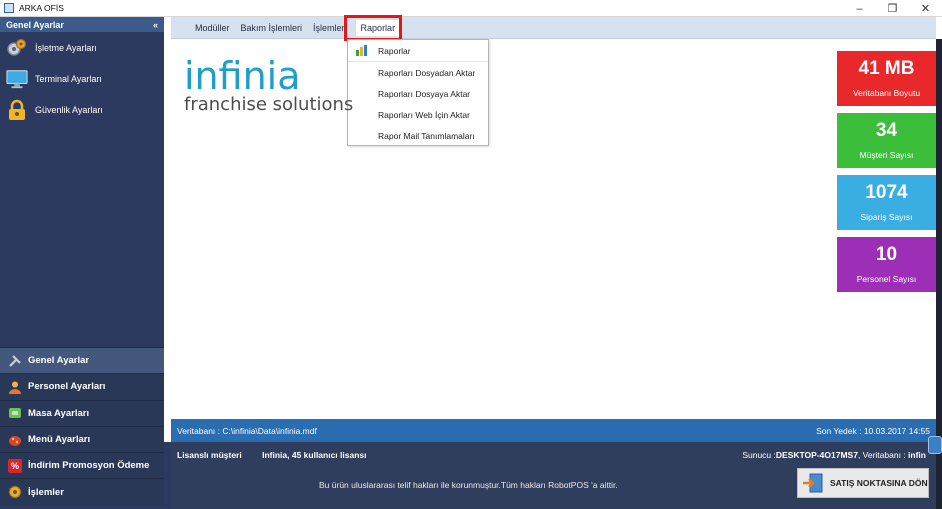 Image resolution: width=942 pixels, height=509 pixels. What do you see at coordinates (69, 109) in the screenshot?
I see `sidebar-item-label: Güvenlik Ayarları` at bounding box center [69, 109].